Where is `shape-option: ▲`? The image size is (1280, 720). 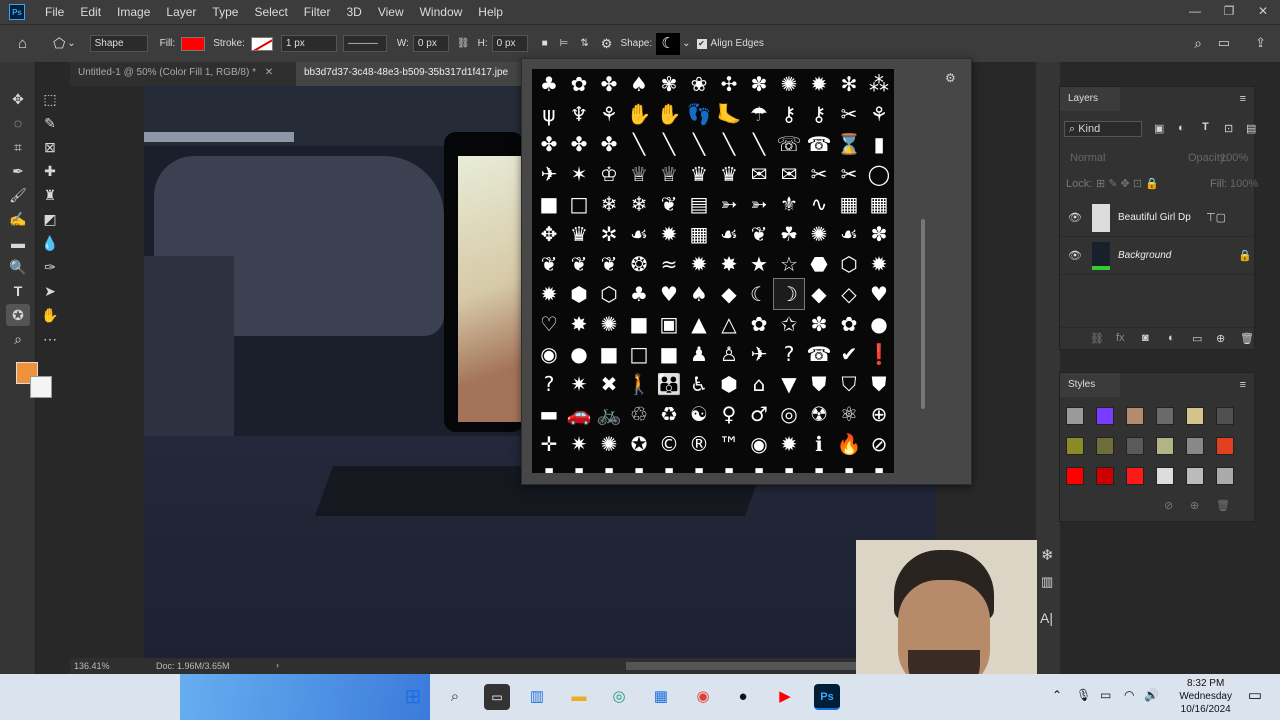
shape-option: ▲ is located at coordinates (699, 324).